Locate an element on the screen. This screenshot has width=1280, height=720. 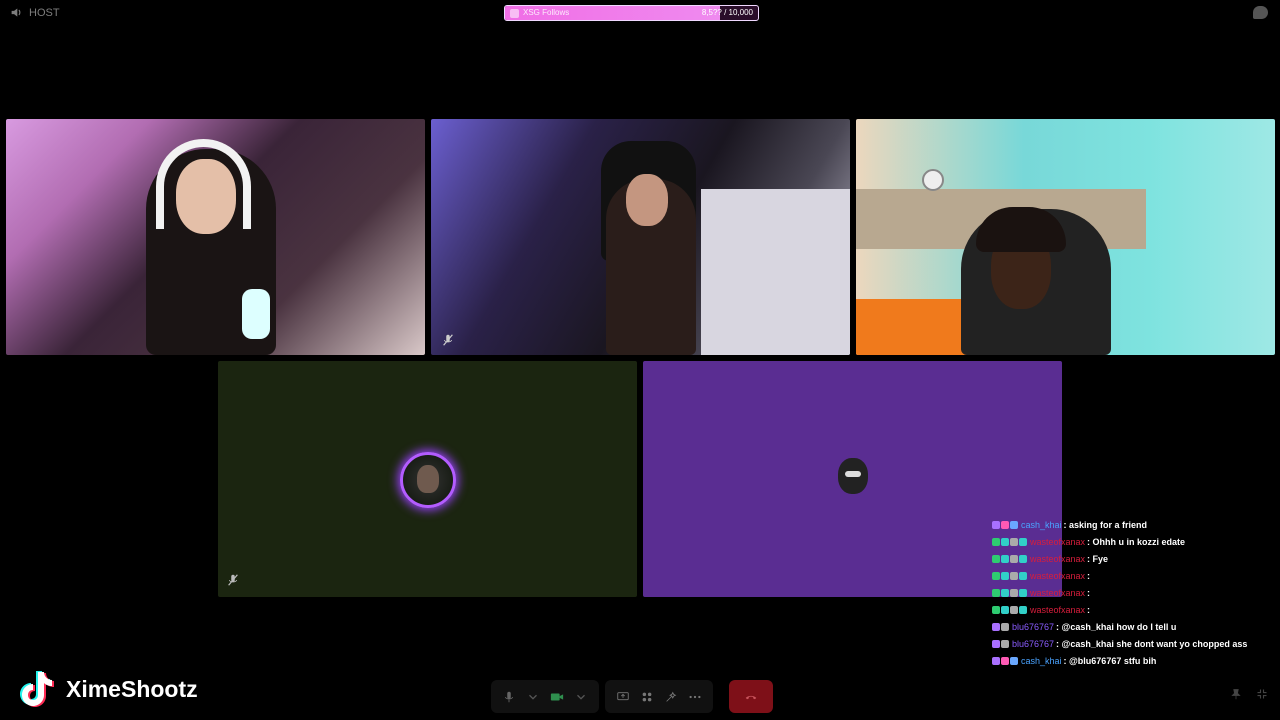
chat-message: cash_khai: @blu676767 stfu bih is located at coordinates (1134, 660).